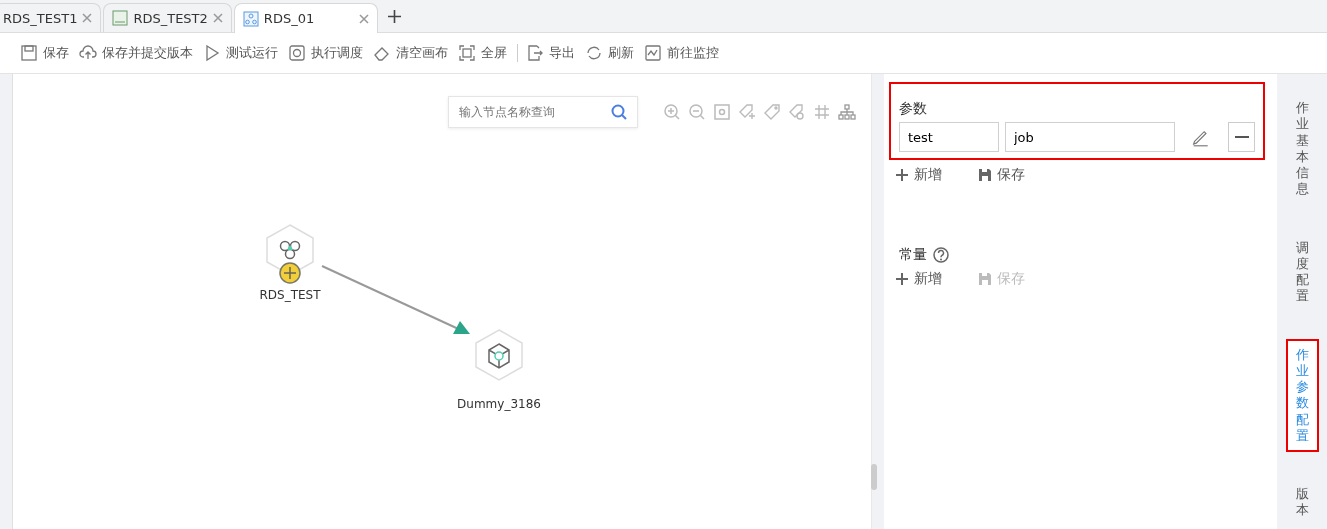  I want to click on node-label: Dummy_3186, so click(499, 404).